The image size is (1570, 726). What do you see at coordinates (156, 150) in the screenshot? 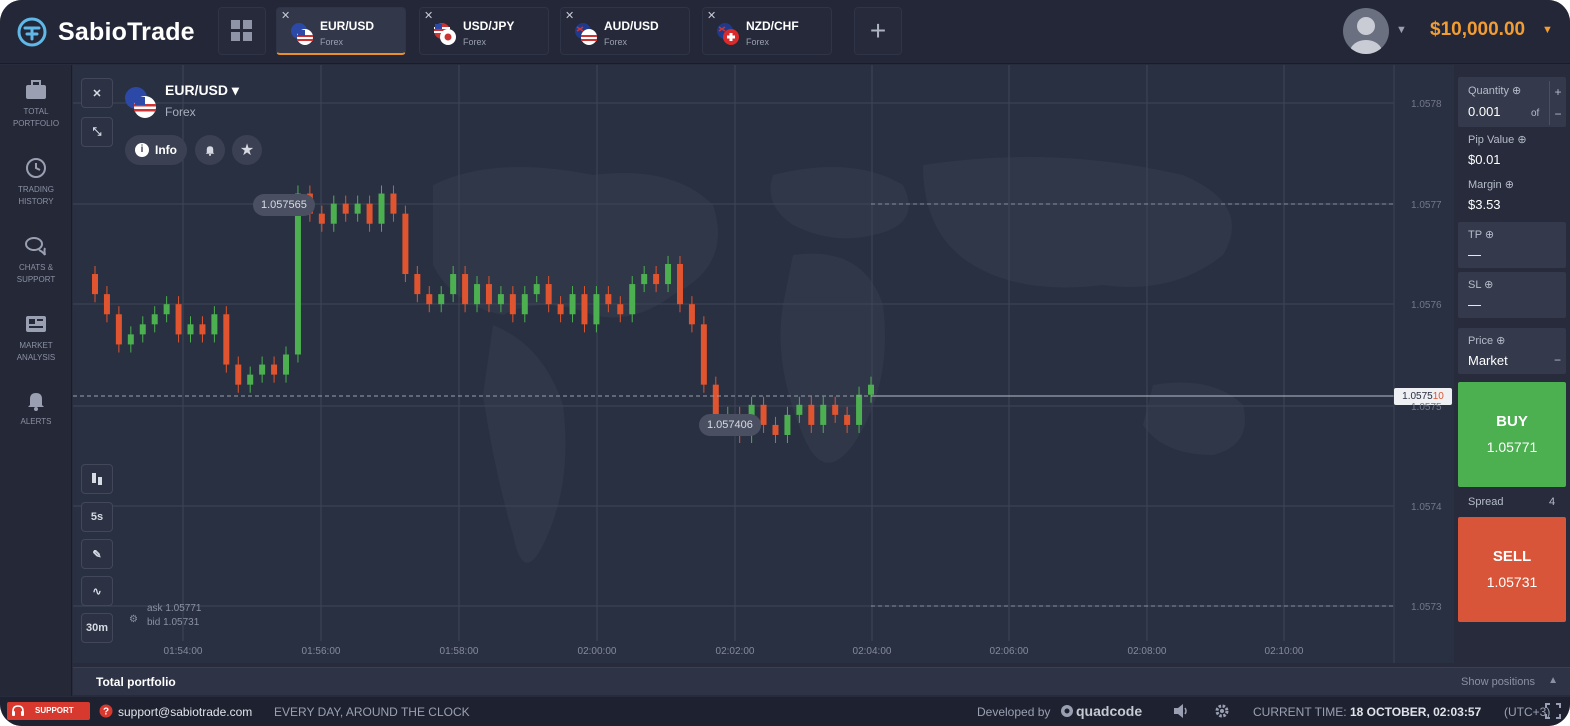
I see `info-button: i Info` at bounding box center [156, 150].